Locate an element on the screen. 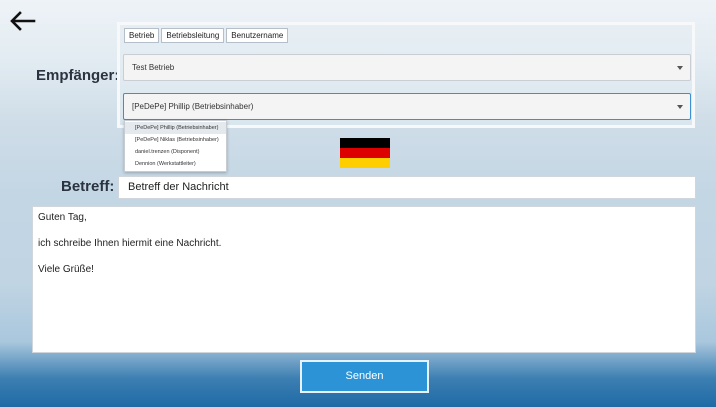 Image resolution: width=716 pixels, height=407 pixels. dropdown-option: daniel.trenzen (Disponent) is located at coordinates (175, 152).